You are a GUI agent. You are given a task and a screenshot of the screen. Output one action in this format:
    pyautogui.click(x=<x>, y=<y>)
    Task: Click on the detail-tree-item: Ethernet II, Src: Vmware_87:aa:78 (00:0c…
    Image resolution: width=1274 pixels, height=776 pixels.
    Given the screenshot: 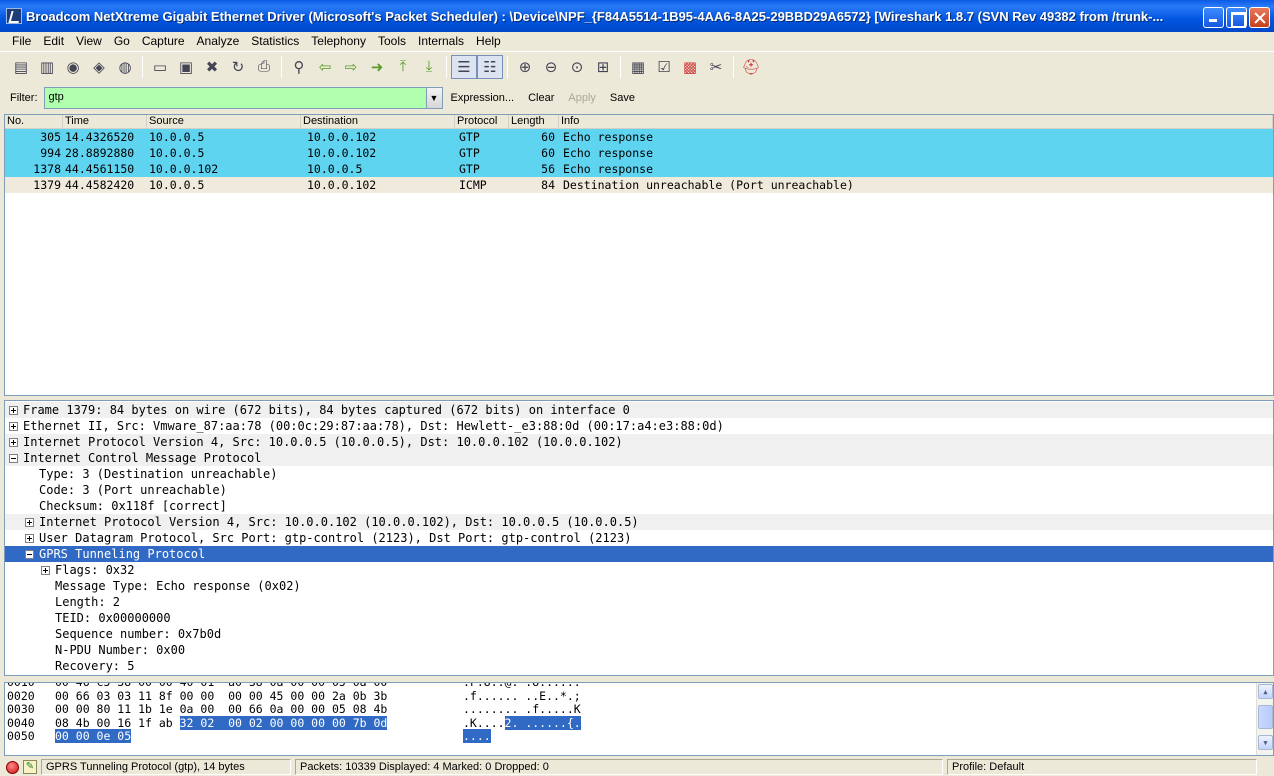 What is the action you would take?
    pyautogui.click(x=639, y=426)
    